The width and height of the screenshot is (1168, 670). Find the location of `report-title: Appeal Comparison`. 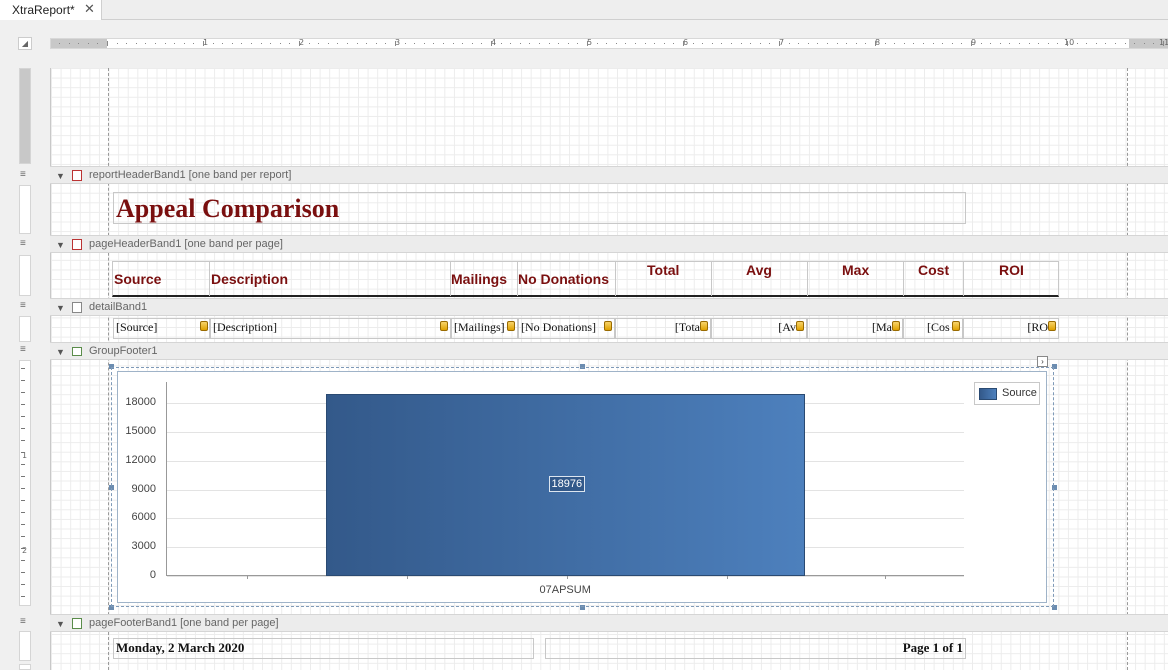

report-title: Appeal Comparison is located at coordinates (539, 208).